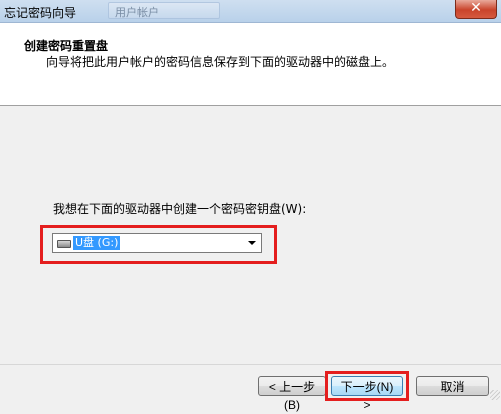 This screenshot has height=414, width=501. What do you see at coordinates (180, 209) in the screenshot?
I see `drive-prompt-label: 我想在下面的驱动器中创建一个密码密钥盘(W):` at bounding box center [180, 209].